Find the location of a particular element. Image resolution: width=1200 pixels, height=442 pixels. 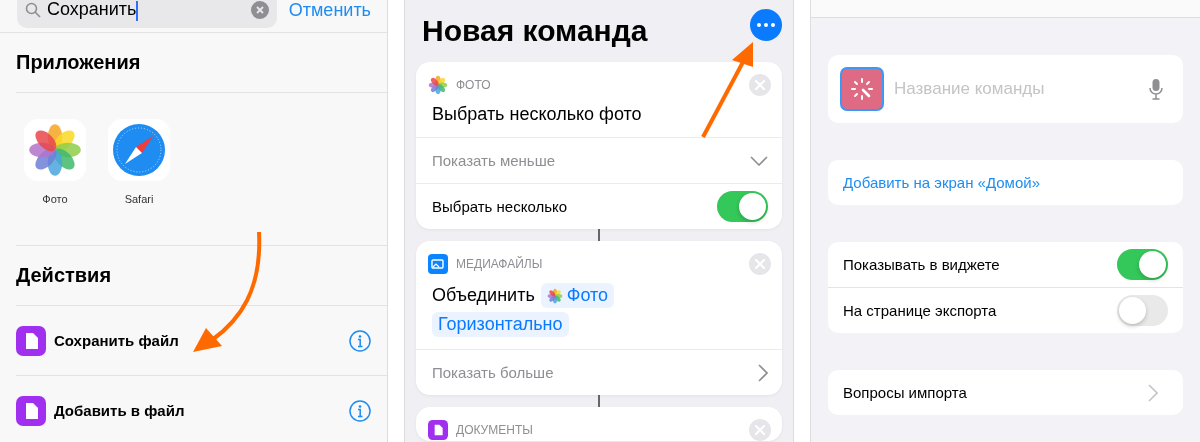

action-category: ДОКУМЕНТЫ is located at coordinates (495, 430).